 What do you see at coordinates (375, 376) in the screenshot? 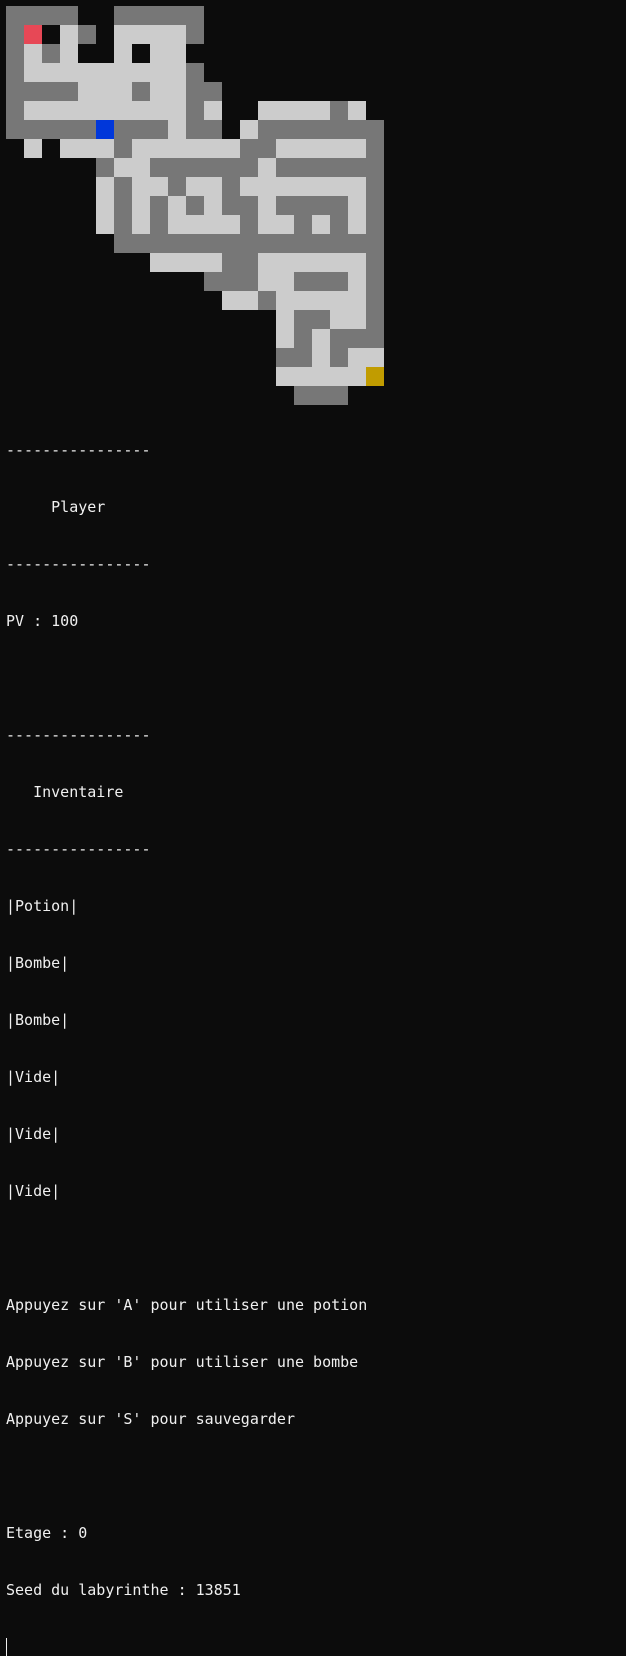
I see `exit-marker` at bounding box center [375, 376].